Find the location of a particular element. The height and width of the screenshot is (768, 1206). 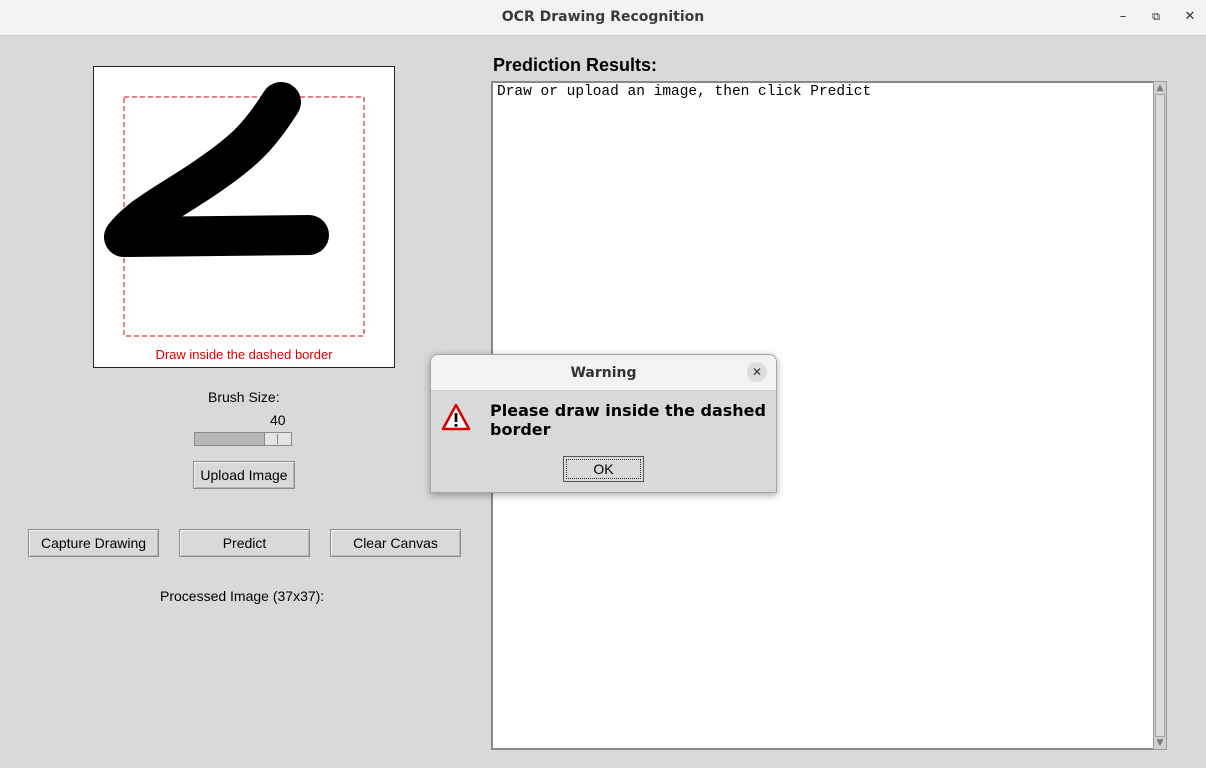

dialog-message: Please draw inside the dashed border is located at coordinates (628, 420).